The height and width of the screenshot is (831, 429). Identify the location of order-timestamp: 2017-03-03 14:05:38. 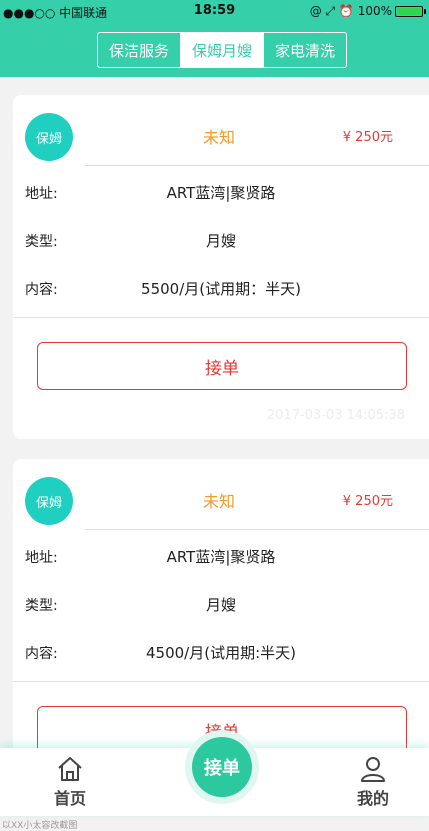
(335, 415).